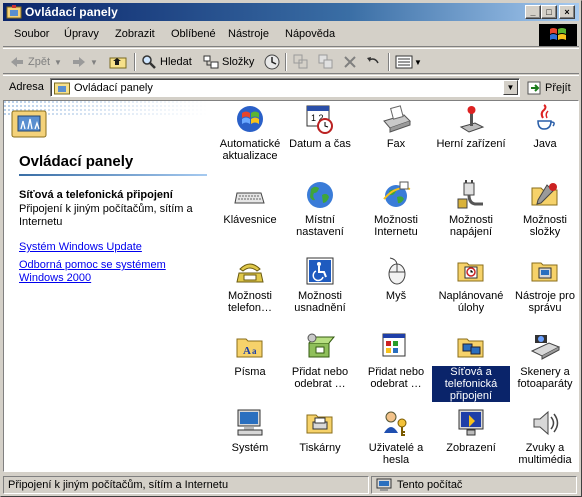 The width and height of the screenshot is (582, 497). I want to click on forward-dropdown-icon: ▼, so click(94, 62).